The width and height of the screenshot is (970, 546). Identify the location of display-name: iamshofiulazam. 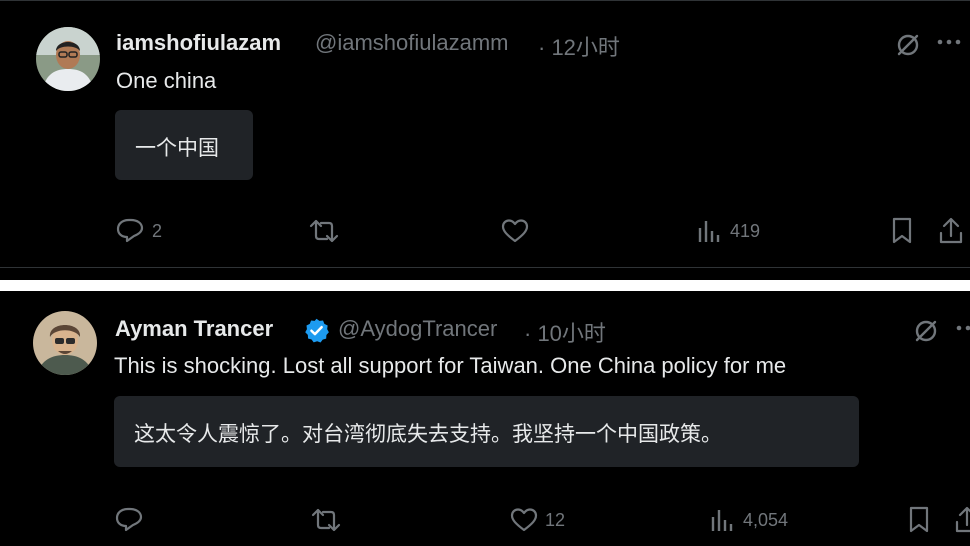
(198, 43).